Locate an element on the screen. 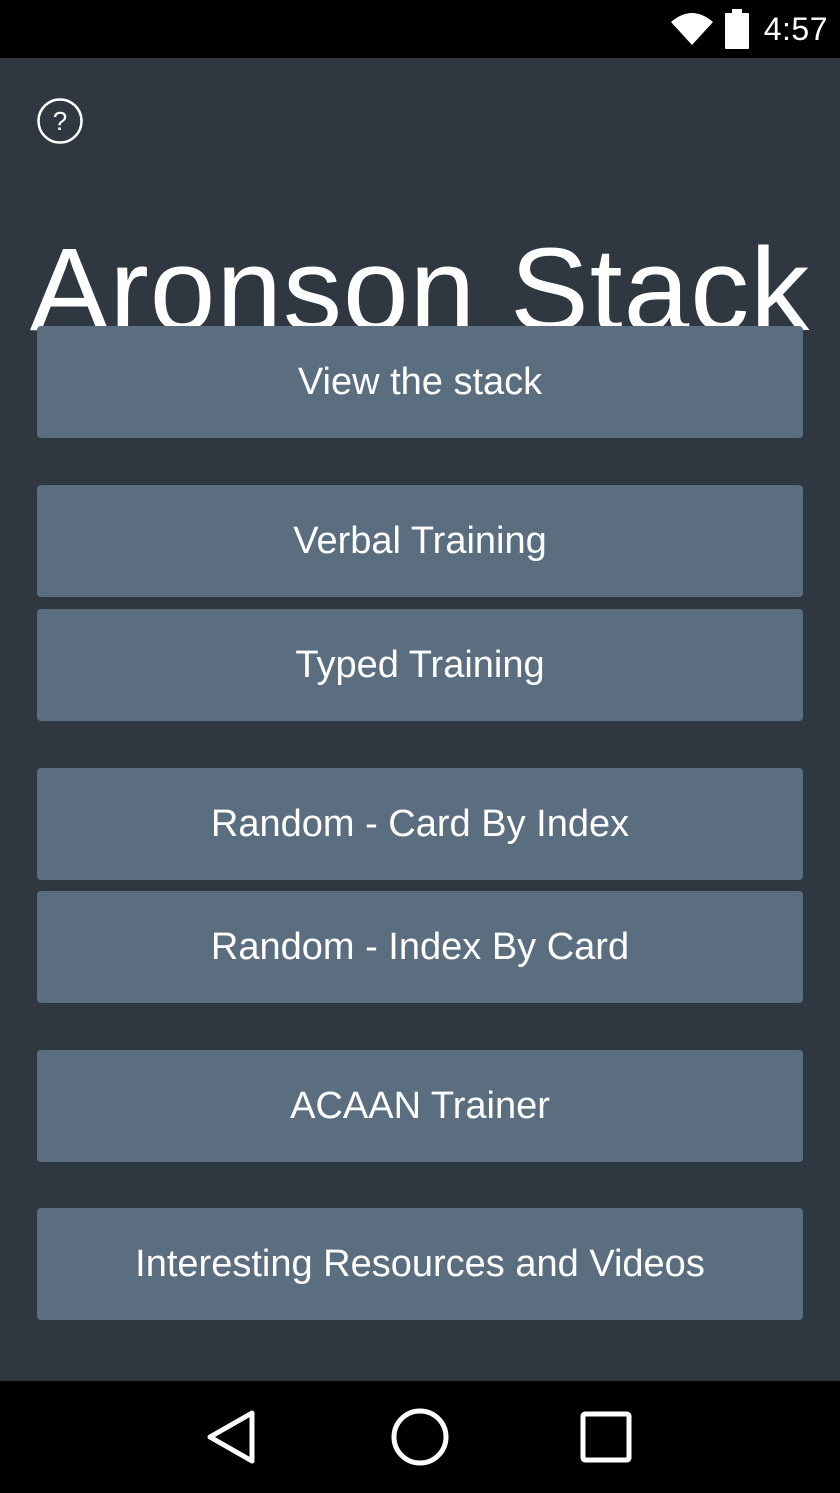 The image size is (840, 1493). wifi-icon is located at coordinates (692, 29).